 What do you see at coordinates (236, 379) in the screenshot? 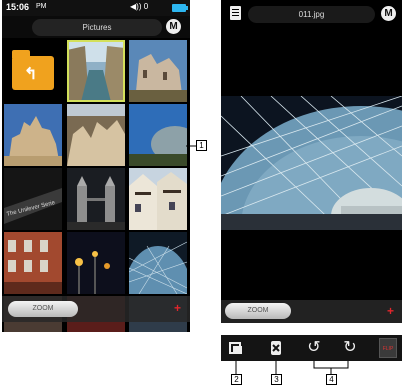
I see `callout-2: 2` at bounding box center [236, 379].